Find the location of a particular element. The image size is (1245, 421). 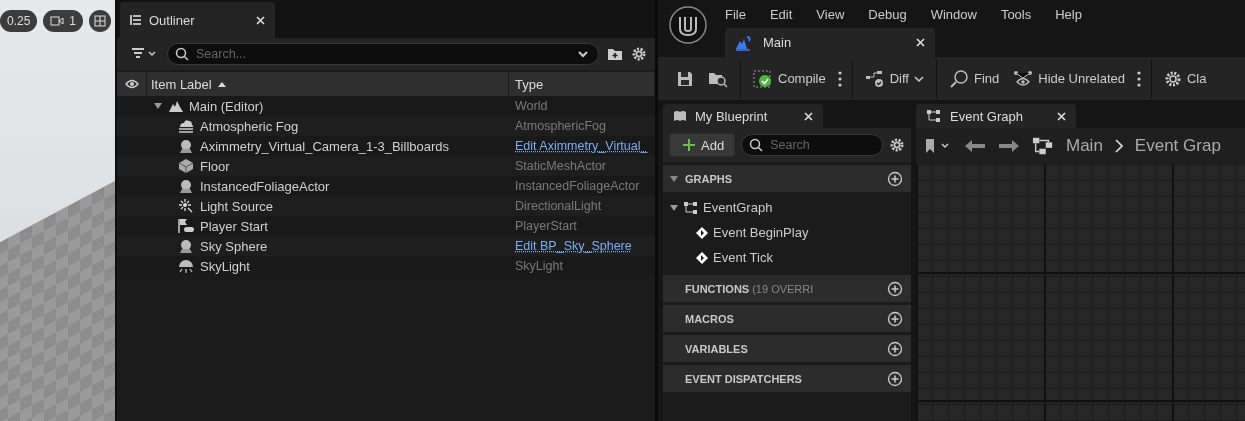

book-icon is located at coordinates (680, 116).